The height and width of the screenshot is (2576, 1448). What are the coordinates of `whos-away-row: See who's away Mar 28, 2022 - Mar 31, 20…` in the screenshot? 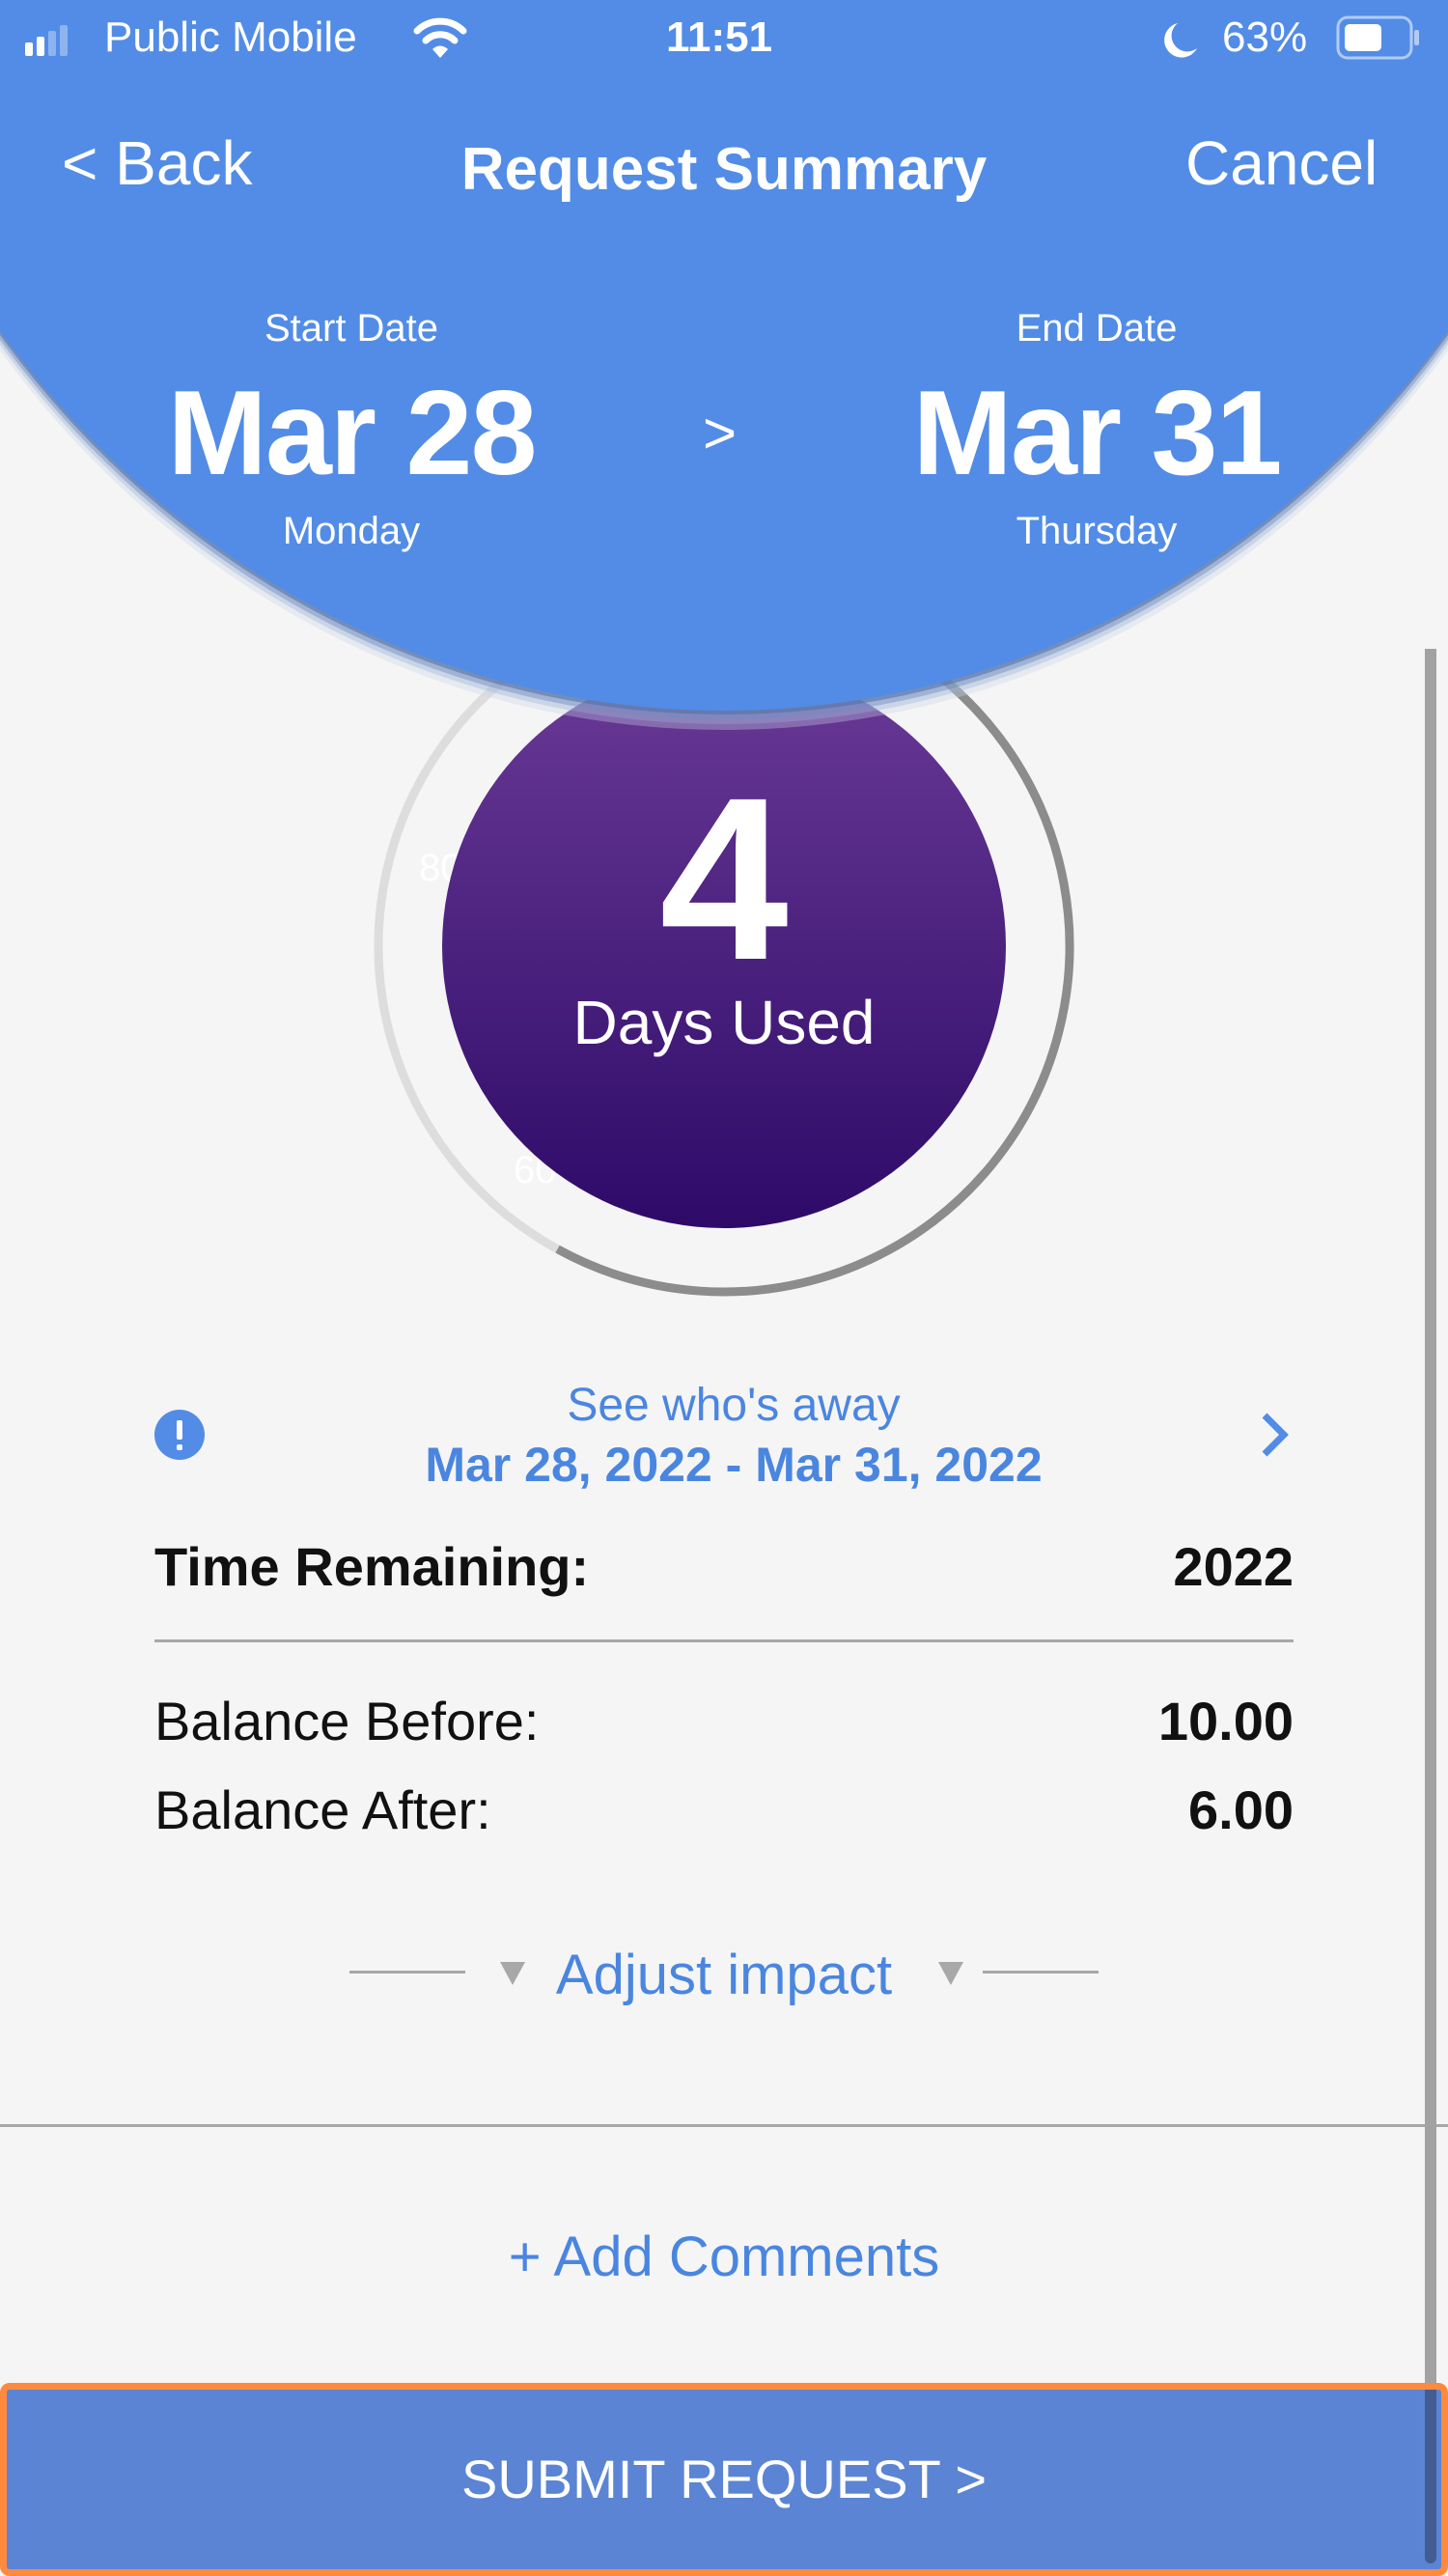 It's located at (724, 1439).